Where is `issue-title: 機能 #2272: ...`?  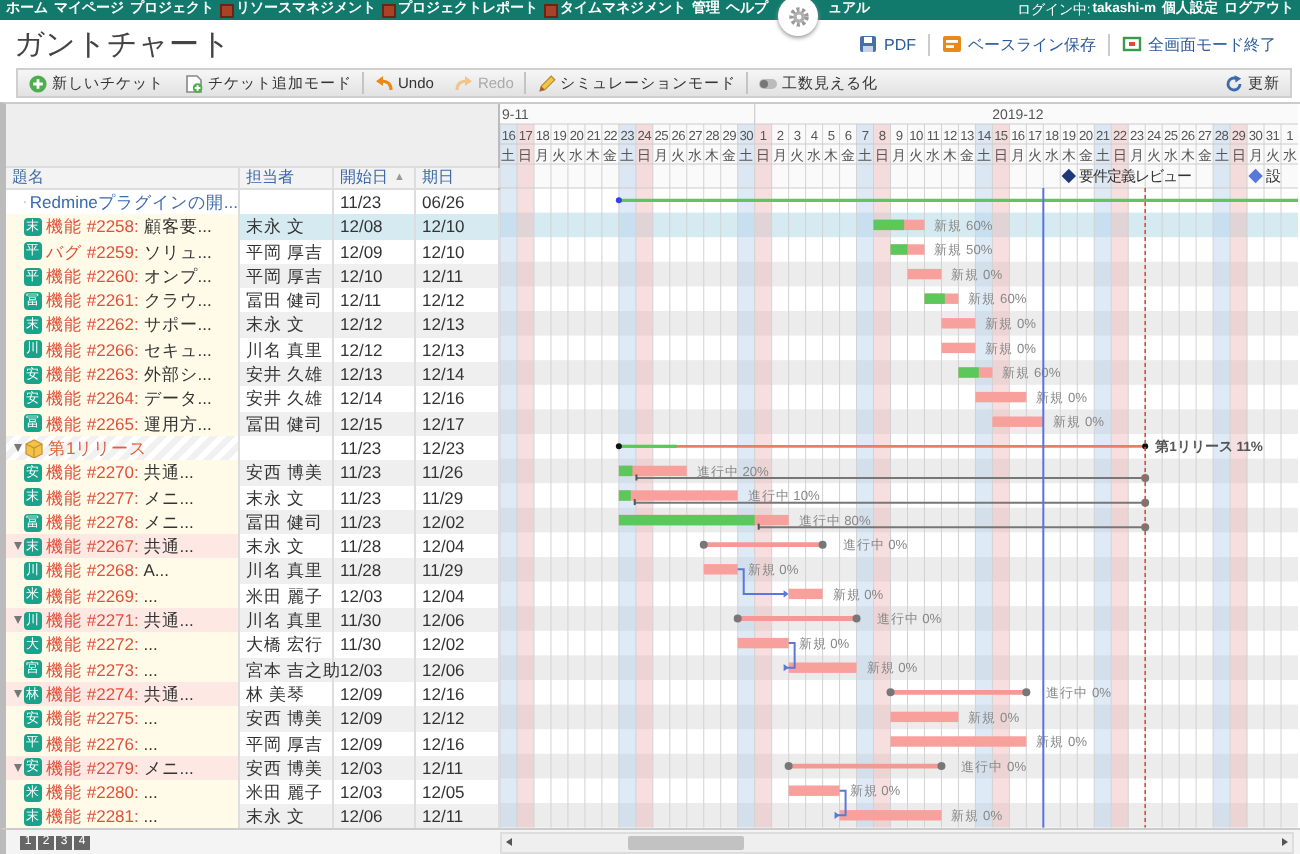
issue-title: 機能 #2272: ... is located at coordinates (102, 645).